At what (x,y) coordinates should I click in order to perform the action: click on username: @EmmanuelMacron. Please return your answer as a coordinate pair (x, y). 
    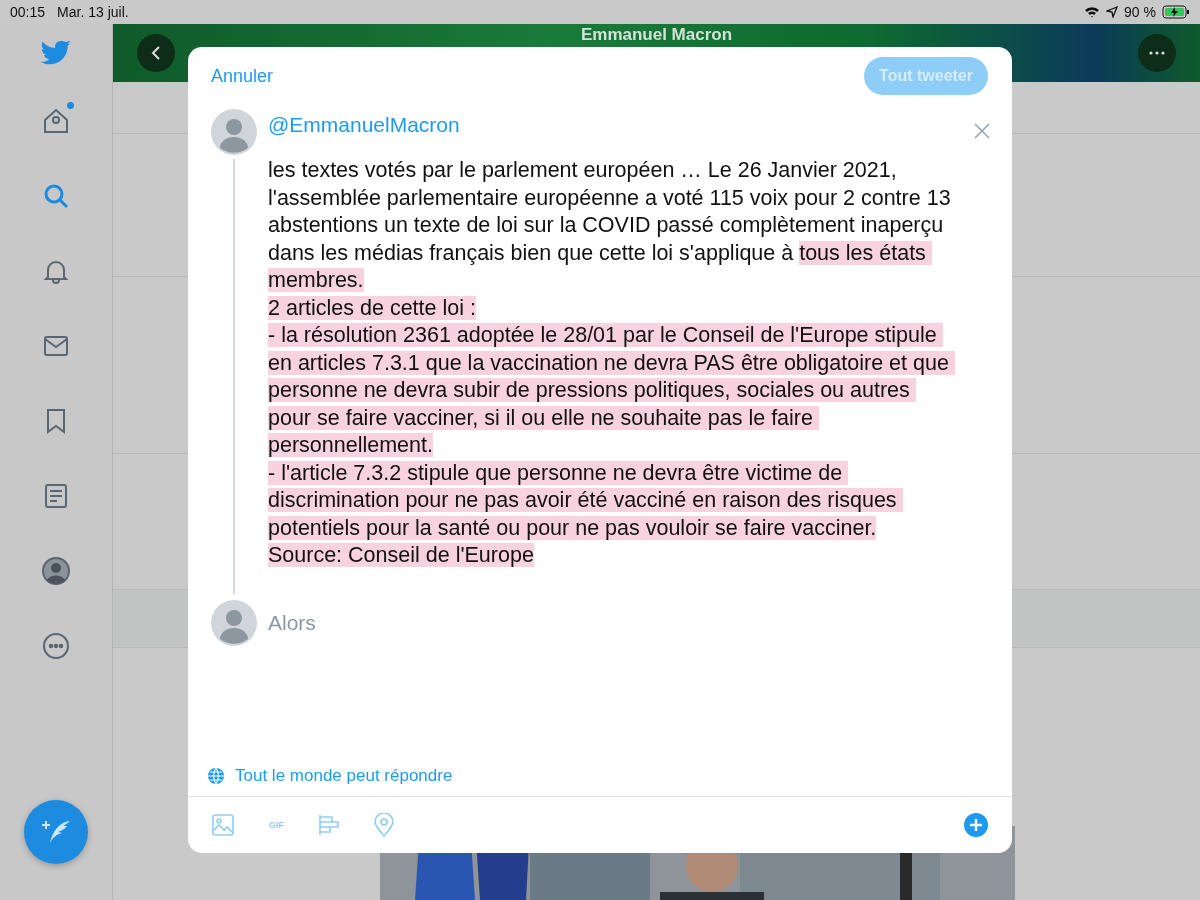
    Looking at the image, I should click on (364, 125).